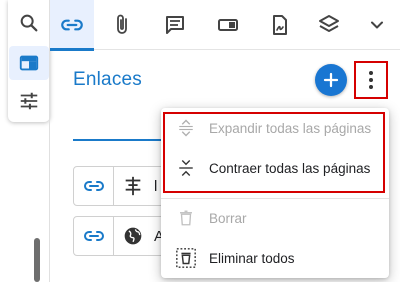 This screenshot has height=282, width=400. Describe the element at coordinates (275, 218) in the screenshot. I see `menu-item-delete: Borrar` at that location.